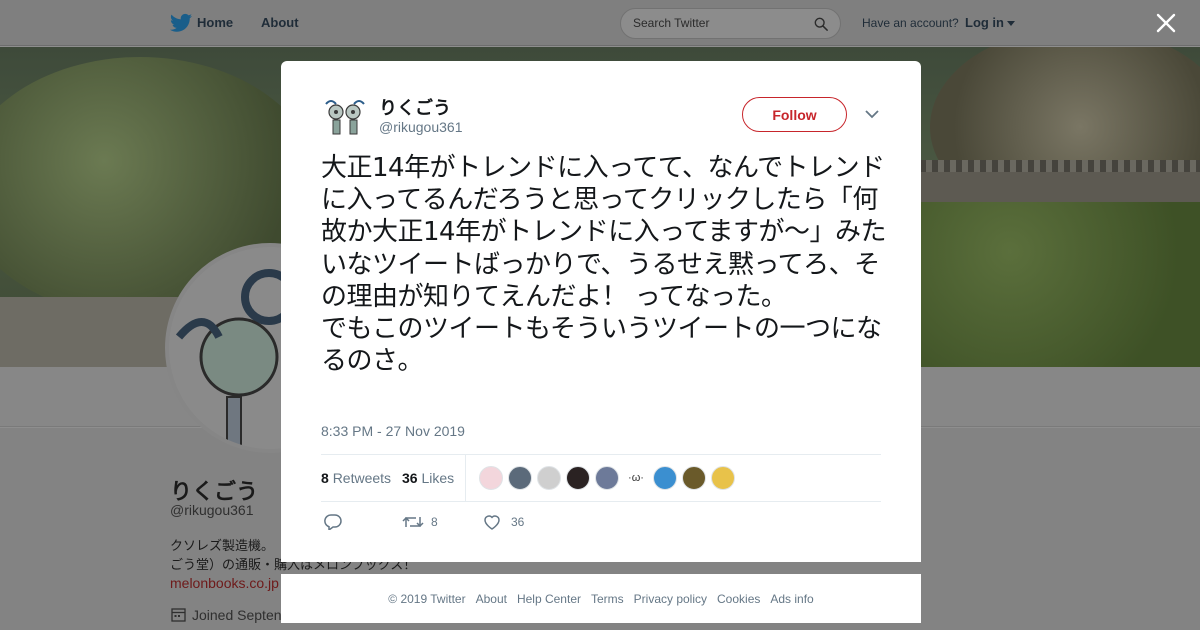 This screenshot has height=630, width=1200. Describe the element at coordinates (224, 583) in the screenshot. I see `profile-website-link: melonbooks.co.jp` at that location.